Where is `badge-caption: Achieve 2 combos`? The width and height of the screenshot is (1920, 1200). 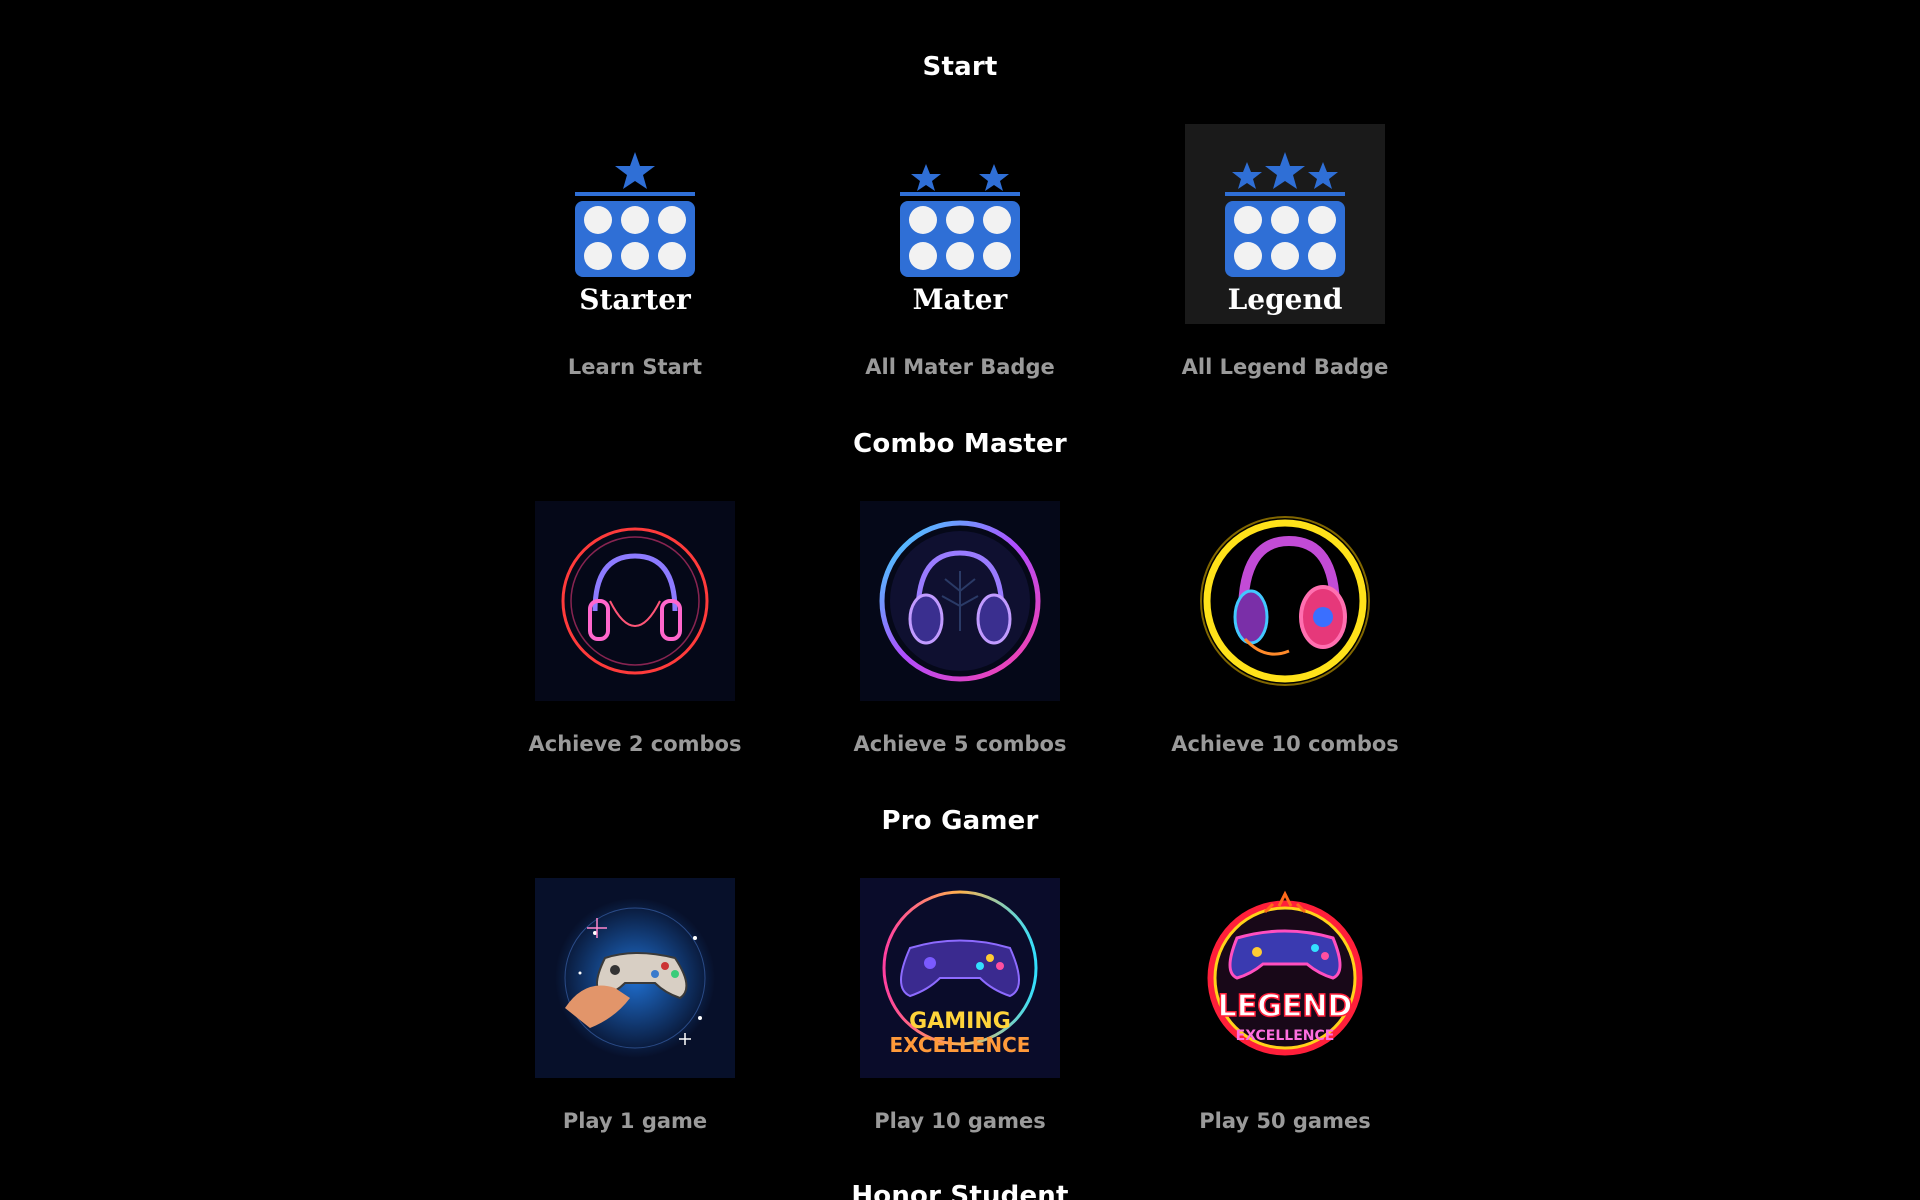 badge-caption: Achieve 2 combos is located at coordinates (635, 744).